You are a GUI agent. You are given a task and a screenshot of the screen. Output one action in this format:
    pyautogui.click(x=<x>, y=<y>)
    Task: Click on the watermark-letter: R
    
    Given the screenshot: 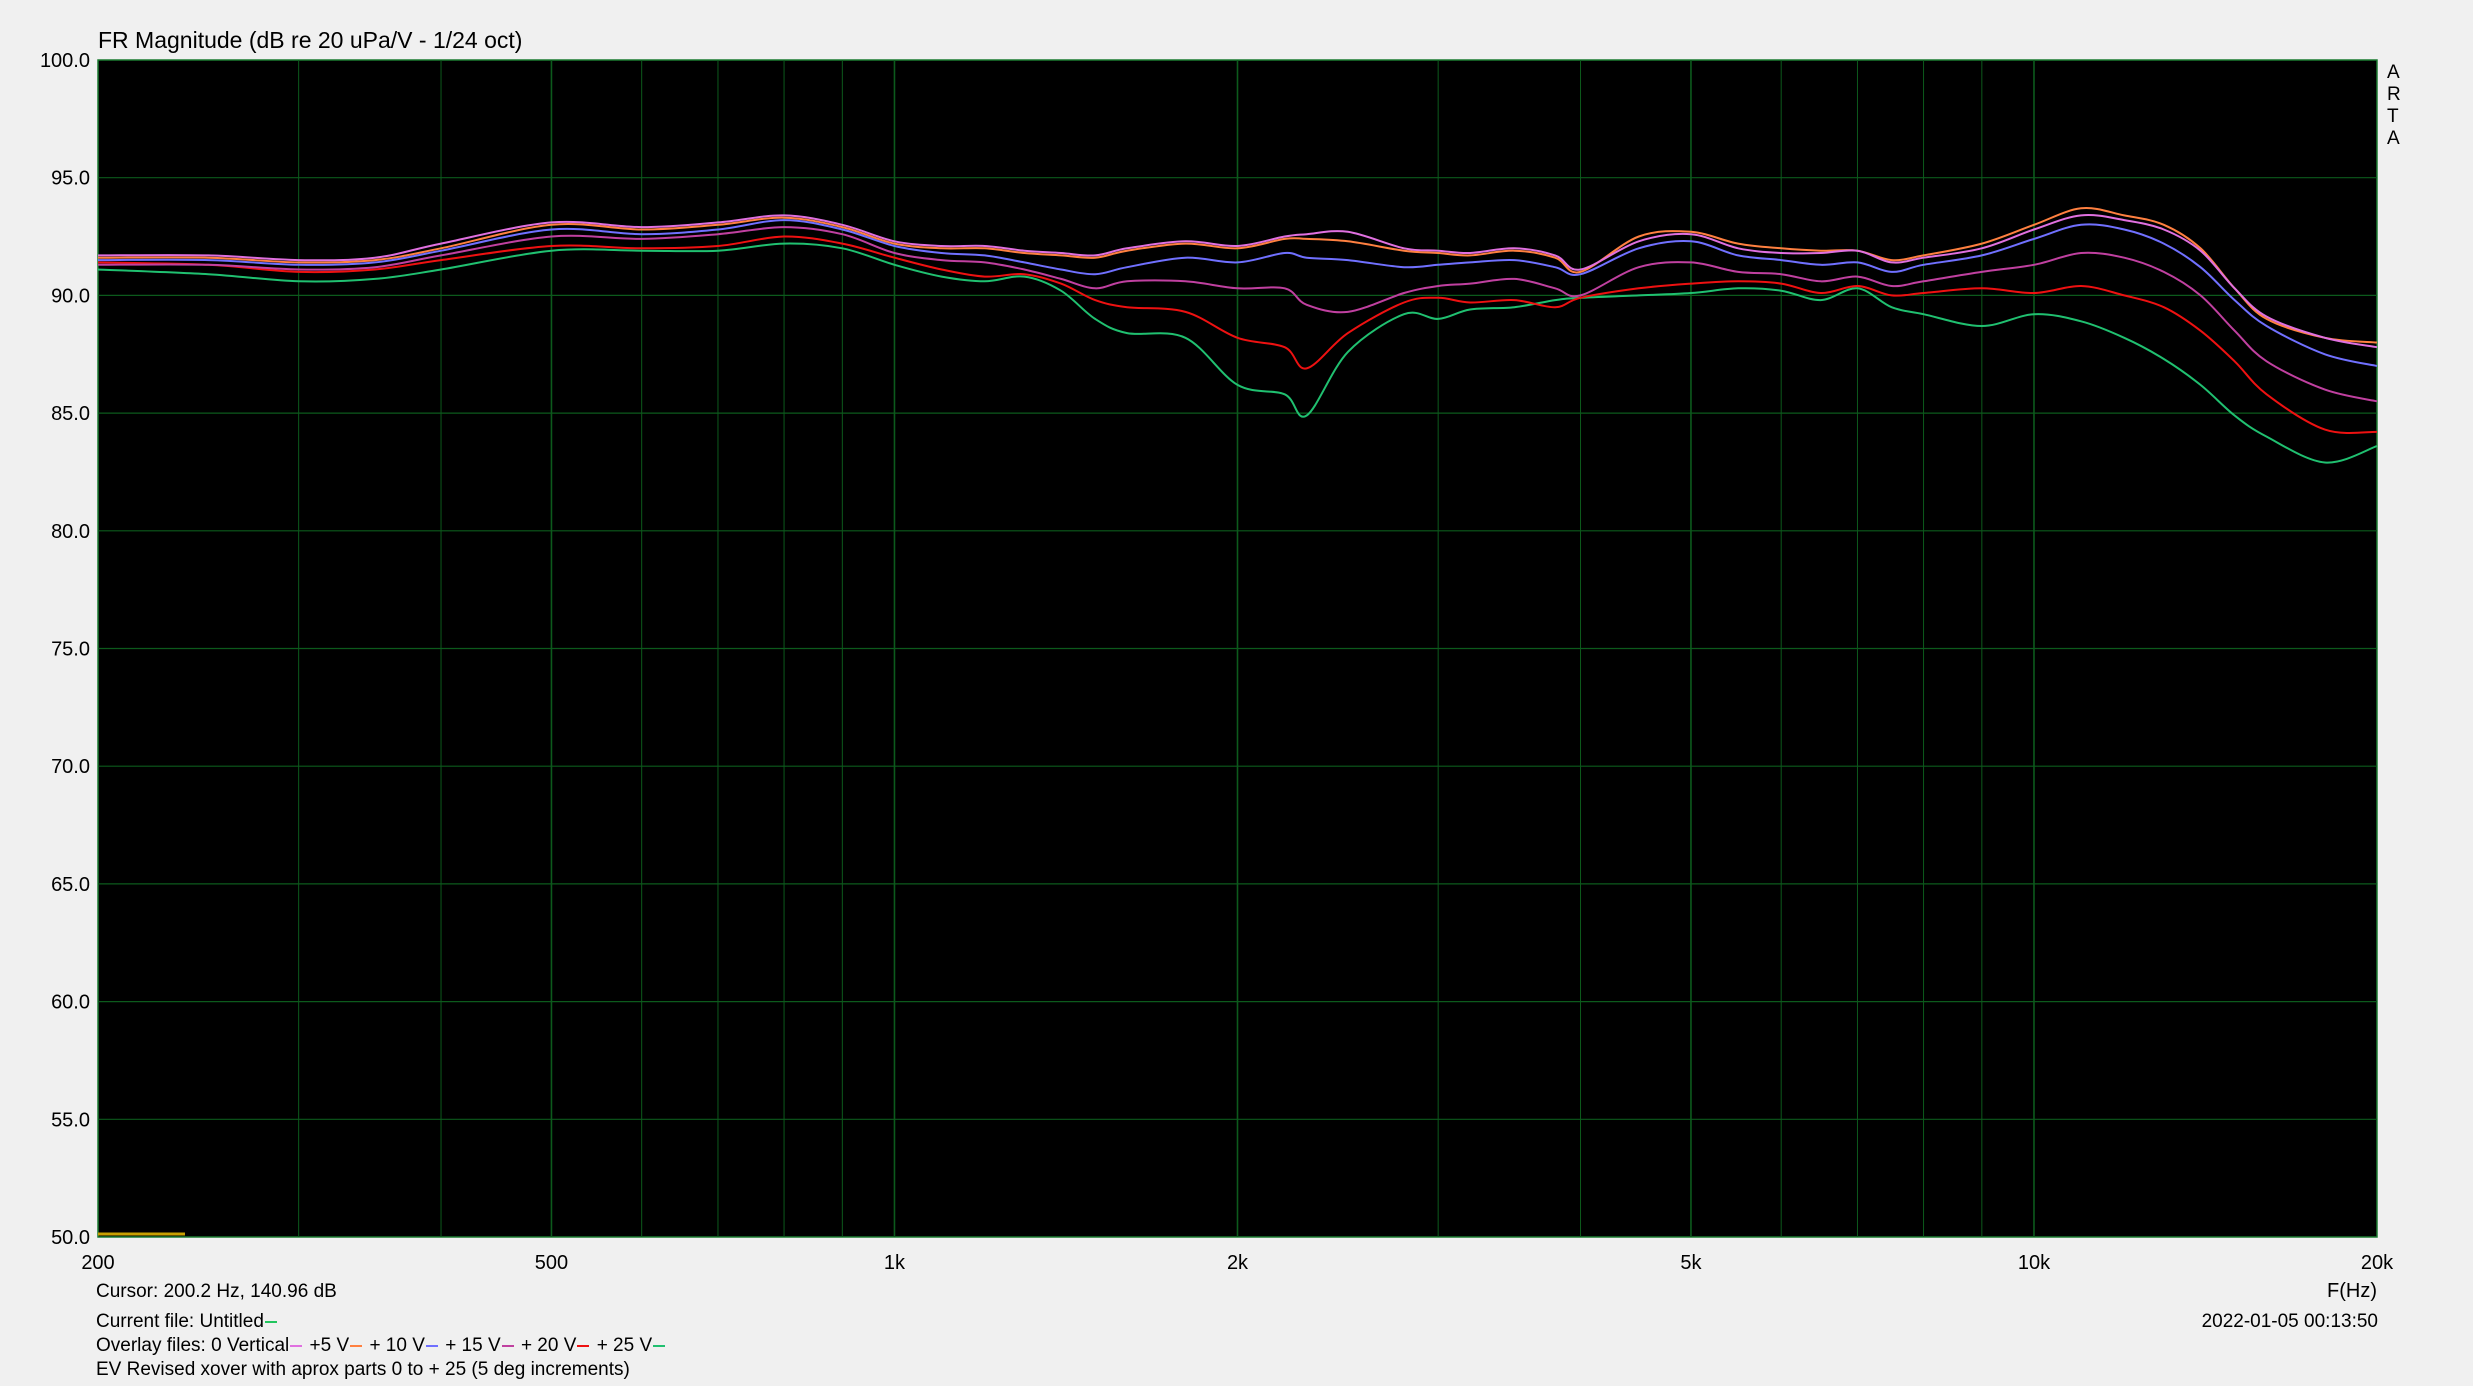 What is the action you would take?
    pyautogui.click(x=2394, y=94)
    